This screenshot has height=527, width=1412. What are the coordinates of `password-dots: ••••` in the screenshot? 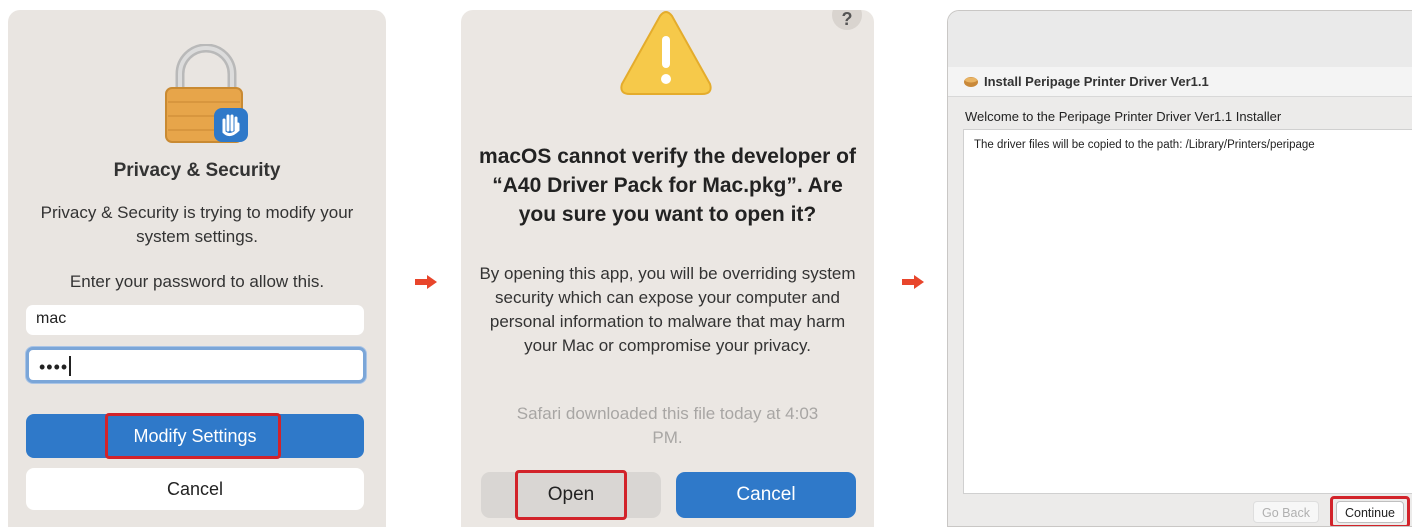 It's located at (54, 367).